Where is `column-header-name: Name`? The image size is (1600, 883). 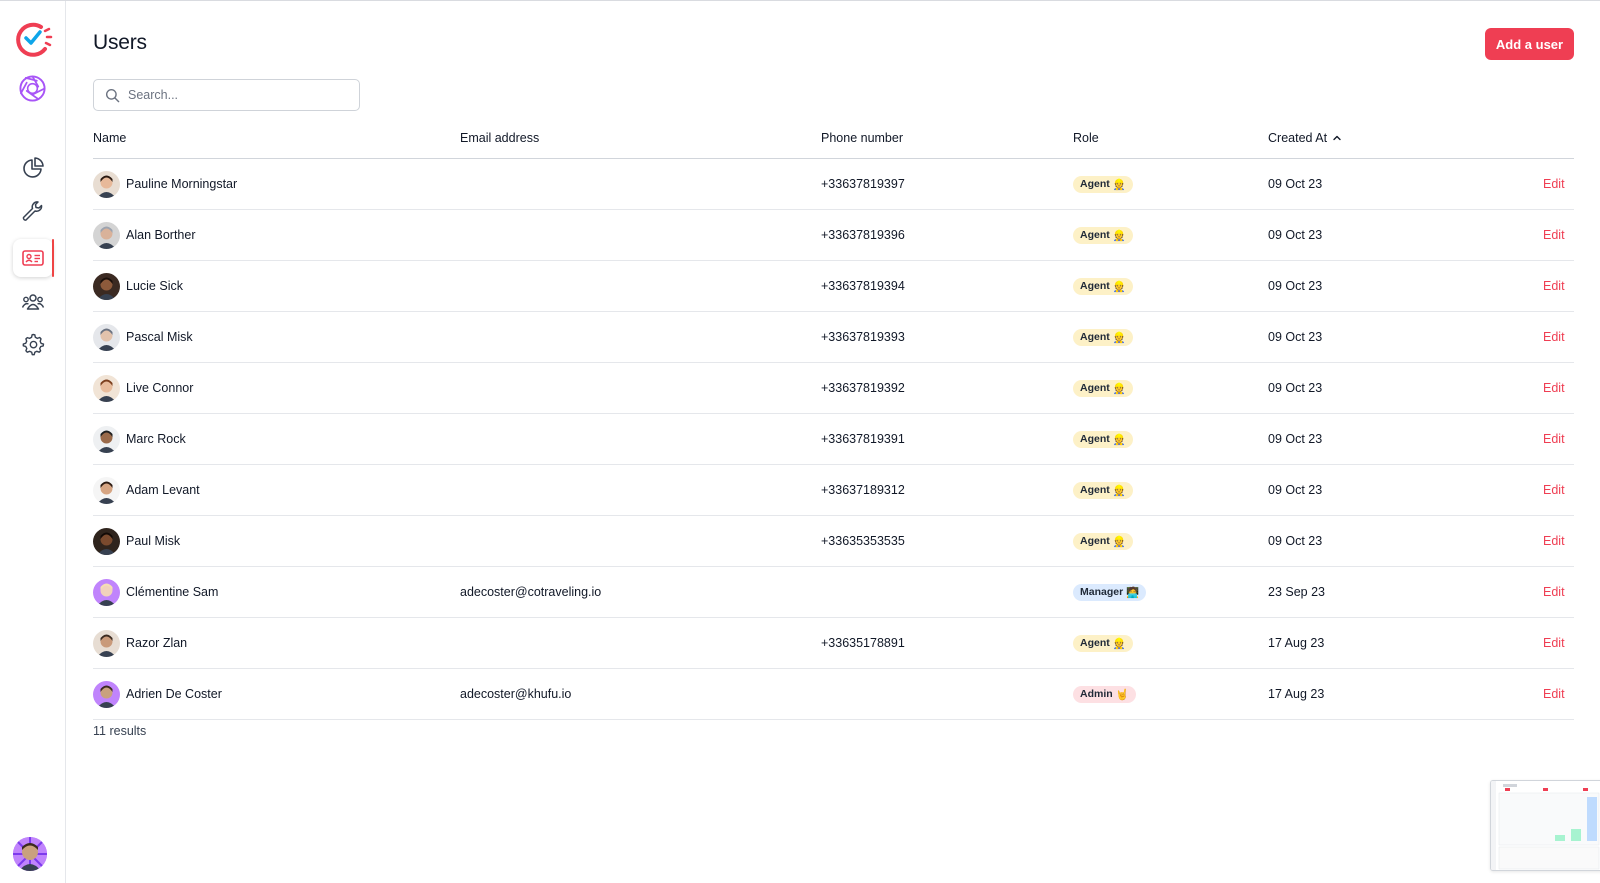 column-header-name: Name is located at coordinates (109, 138).